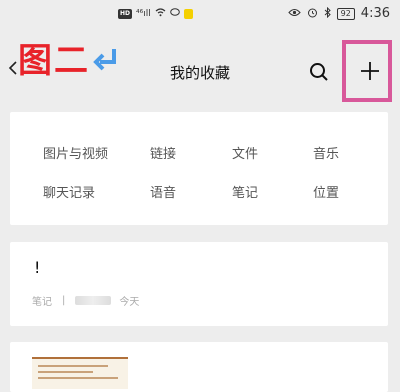 This screenshot has height=392, width=400. I want to click on hd-badge: HD, so click(125, 14).